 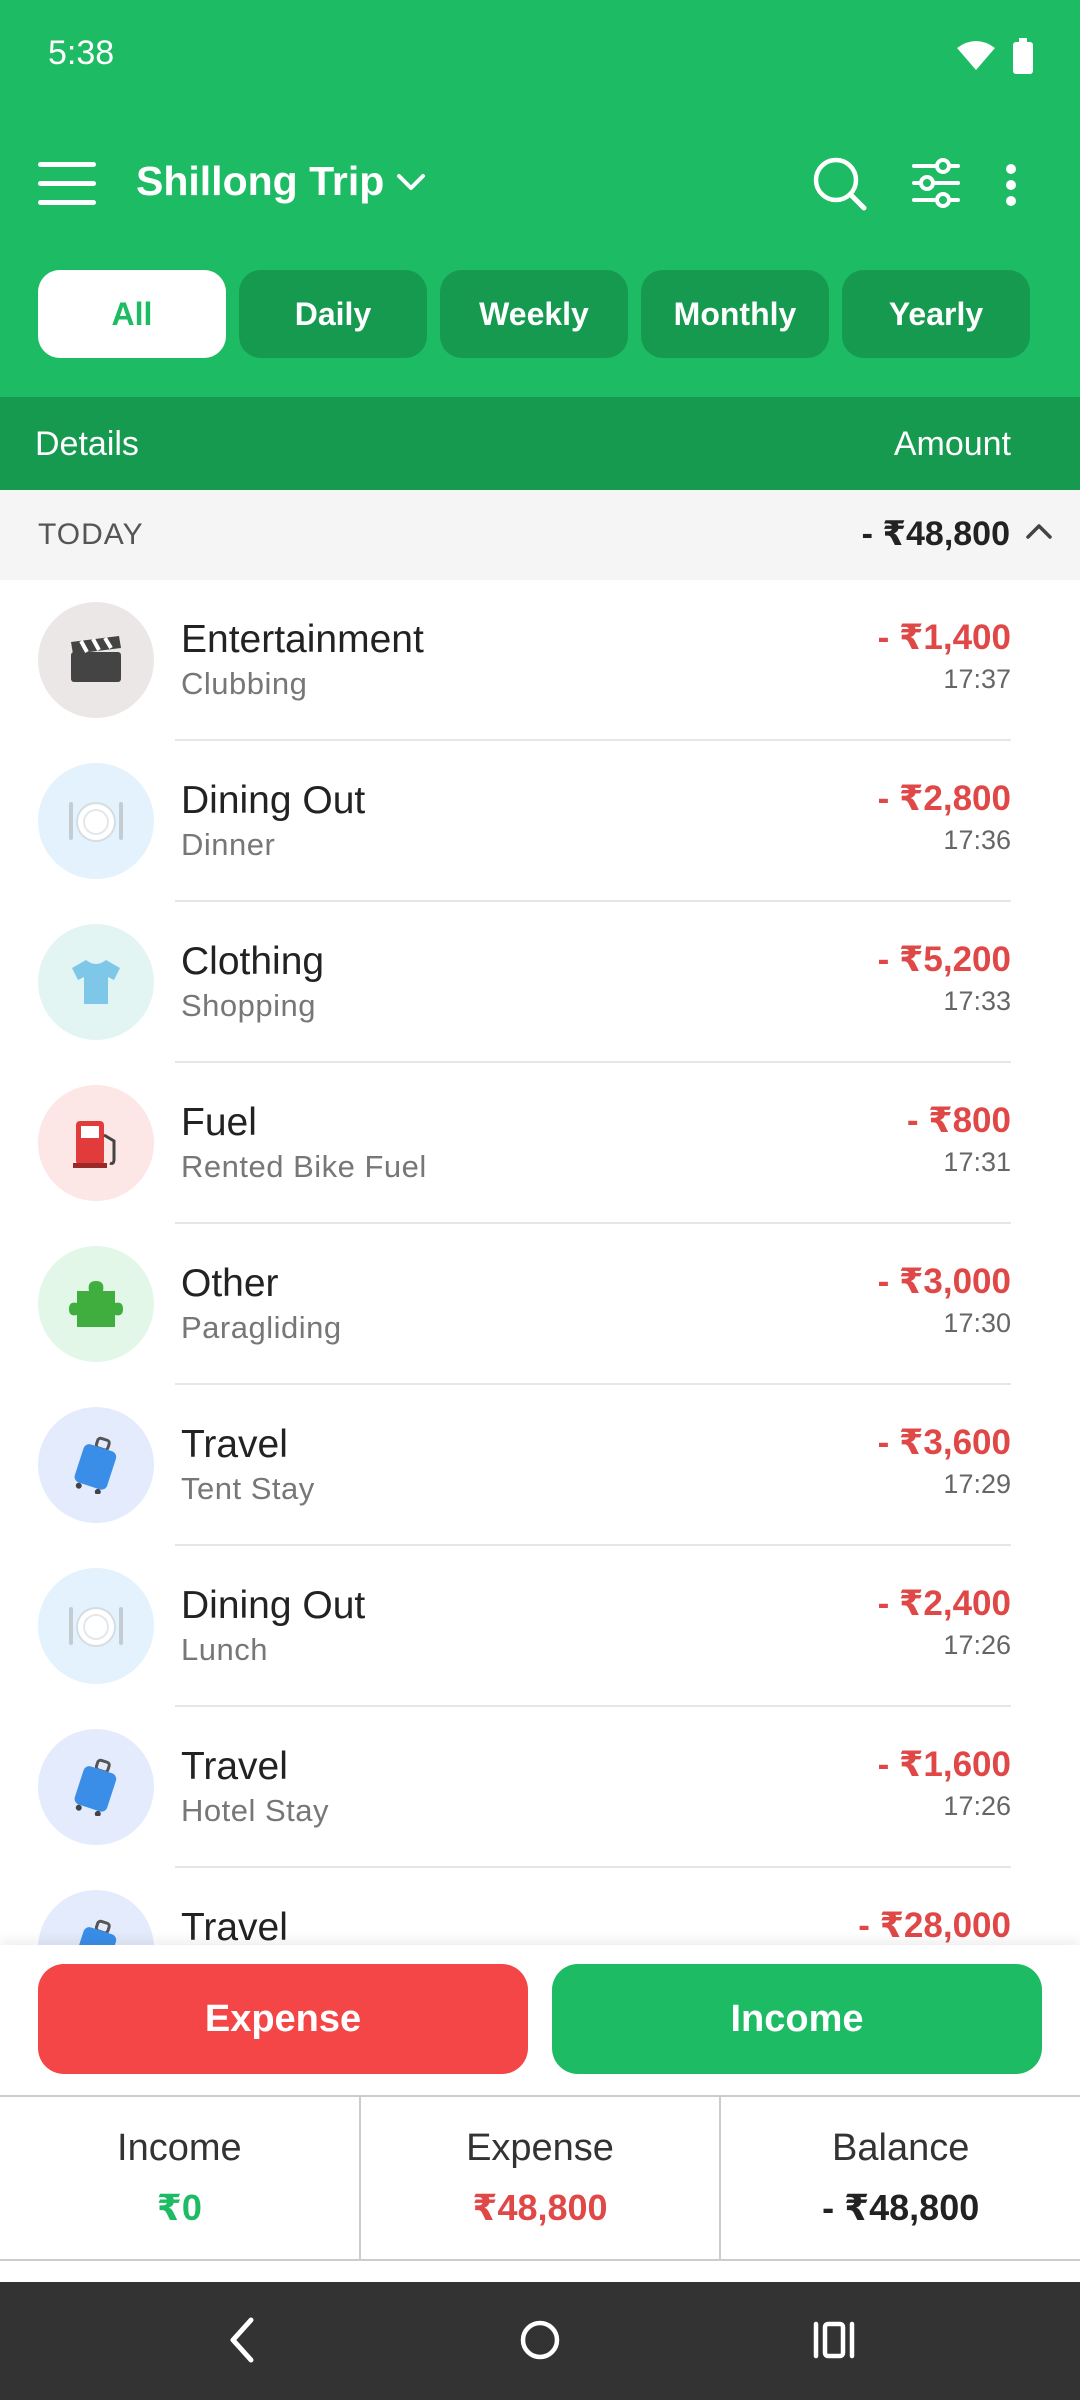 I want to click on transaction-row: Dining Out Dinner - ₹2,800 17:36, so click(x=540, y=821).